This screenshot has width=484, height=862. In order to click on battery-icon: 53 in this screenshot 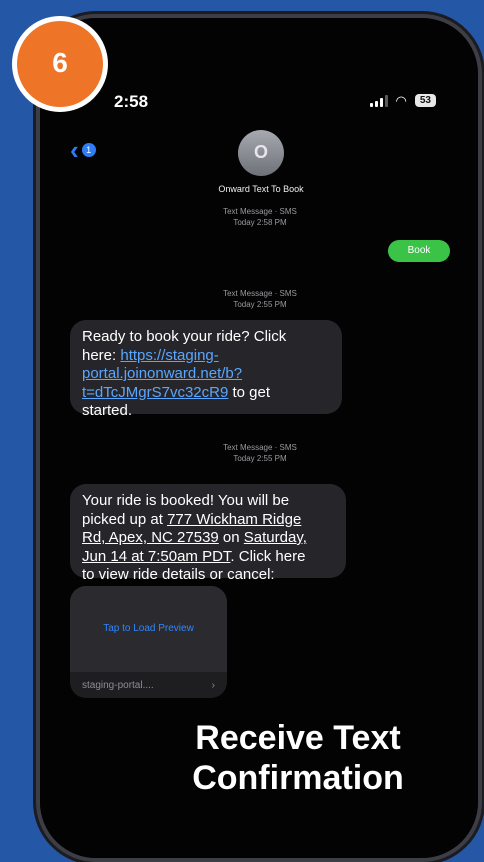, I will do `click(425, 100)`.